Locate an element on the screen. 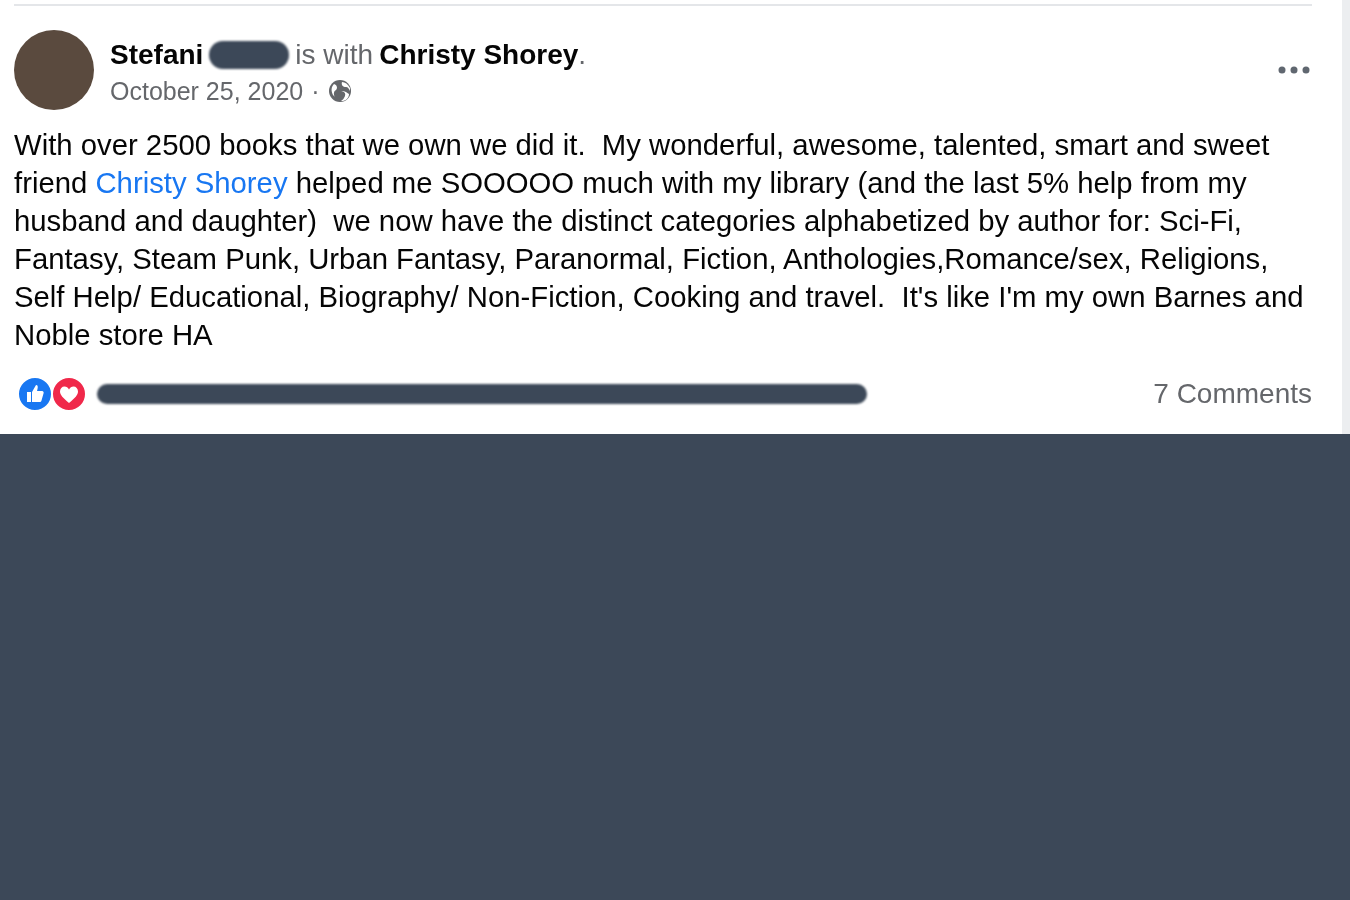 The image size is (1350, 900). more-dots-icon is located at coordinates (1294, 70).